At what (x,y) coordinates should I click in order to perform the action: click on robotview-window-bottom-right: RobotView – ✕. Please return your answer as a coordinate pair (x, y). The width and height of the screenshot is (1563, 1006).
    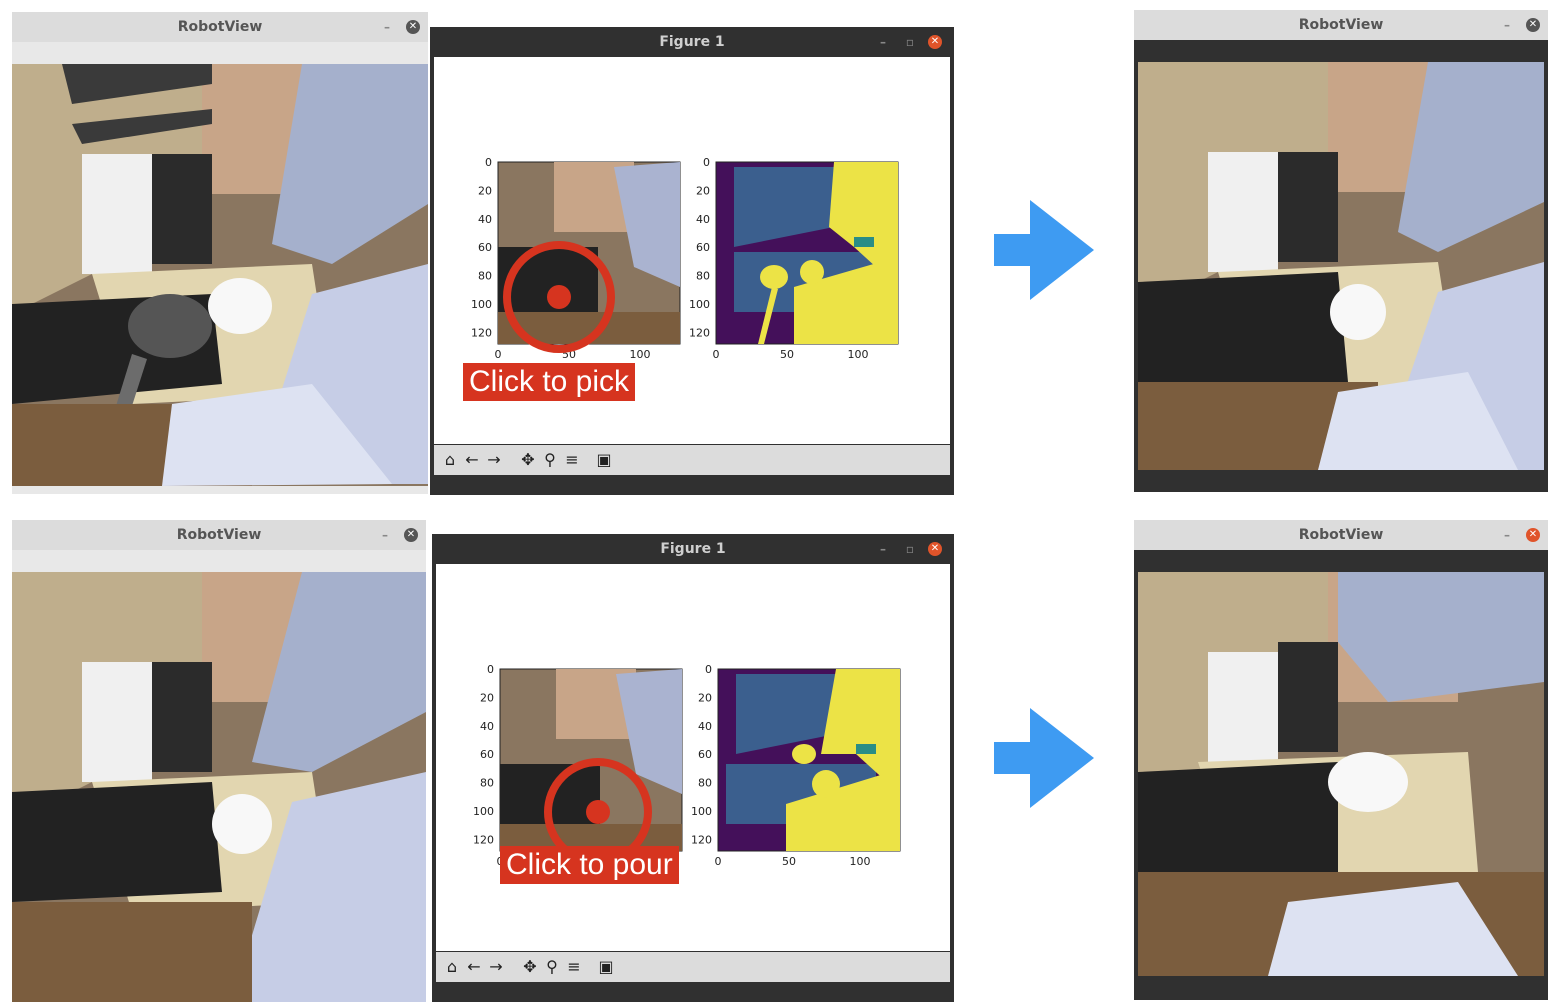
    Looking at the image, I should click on (1341, 760).